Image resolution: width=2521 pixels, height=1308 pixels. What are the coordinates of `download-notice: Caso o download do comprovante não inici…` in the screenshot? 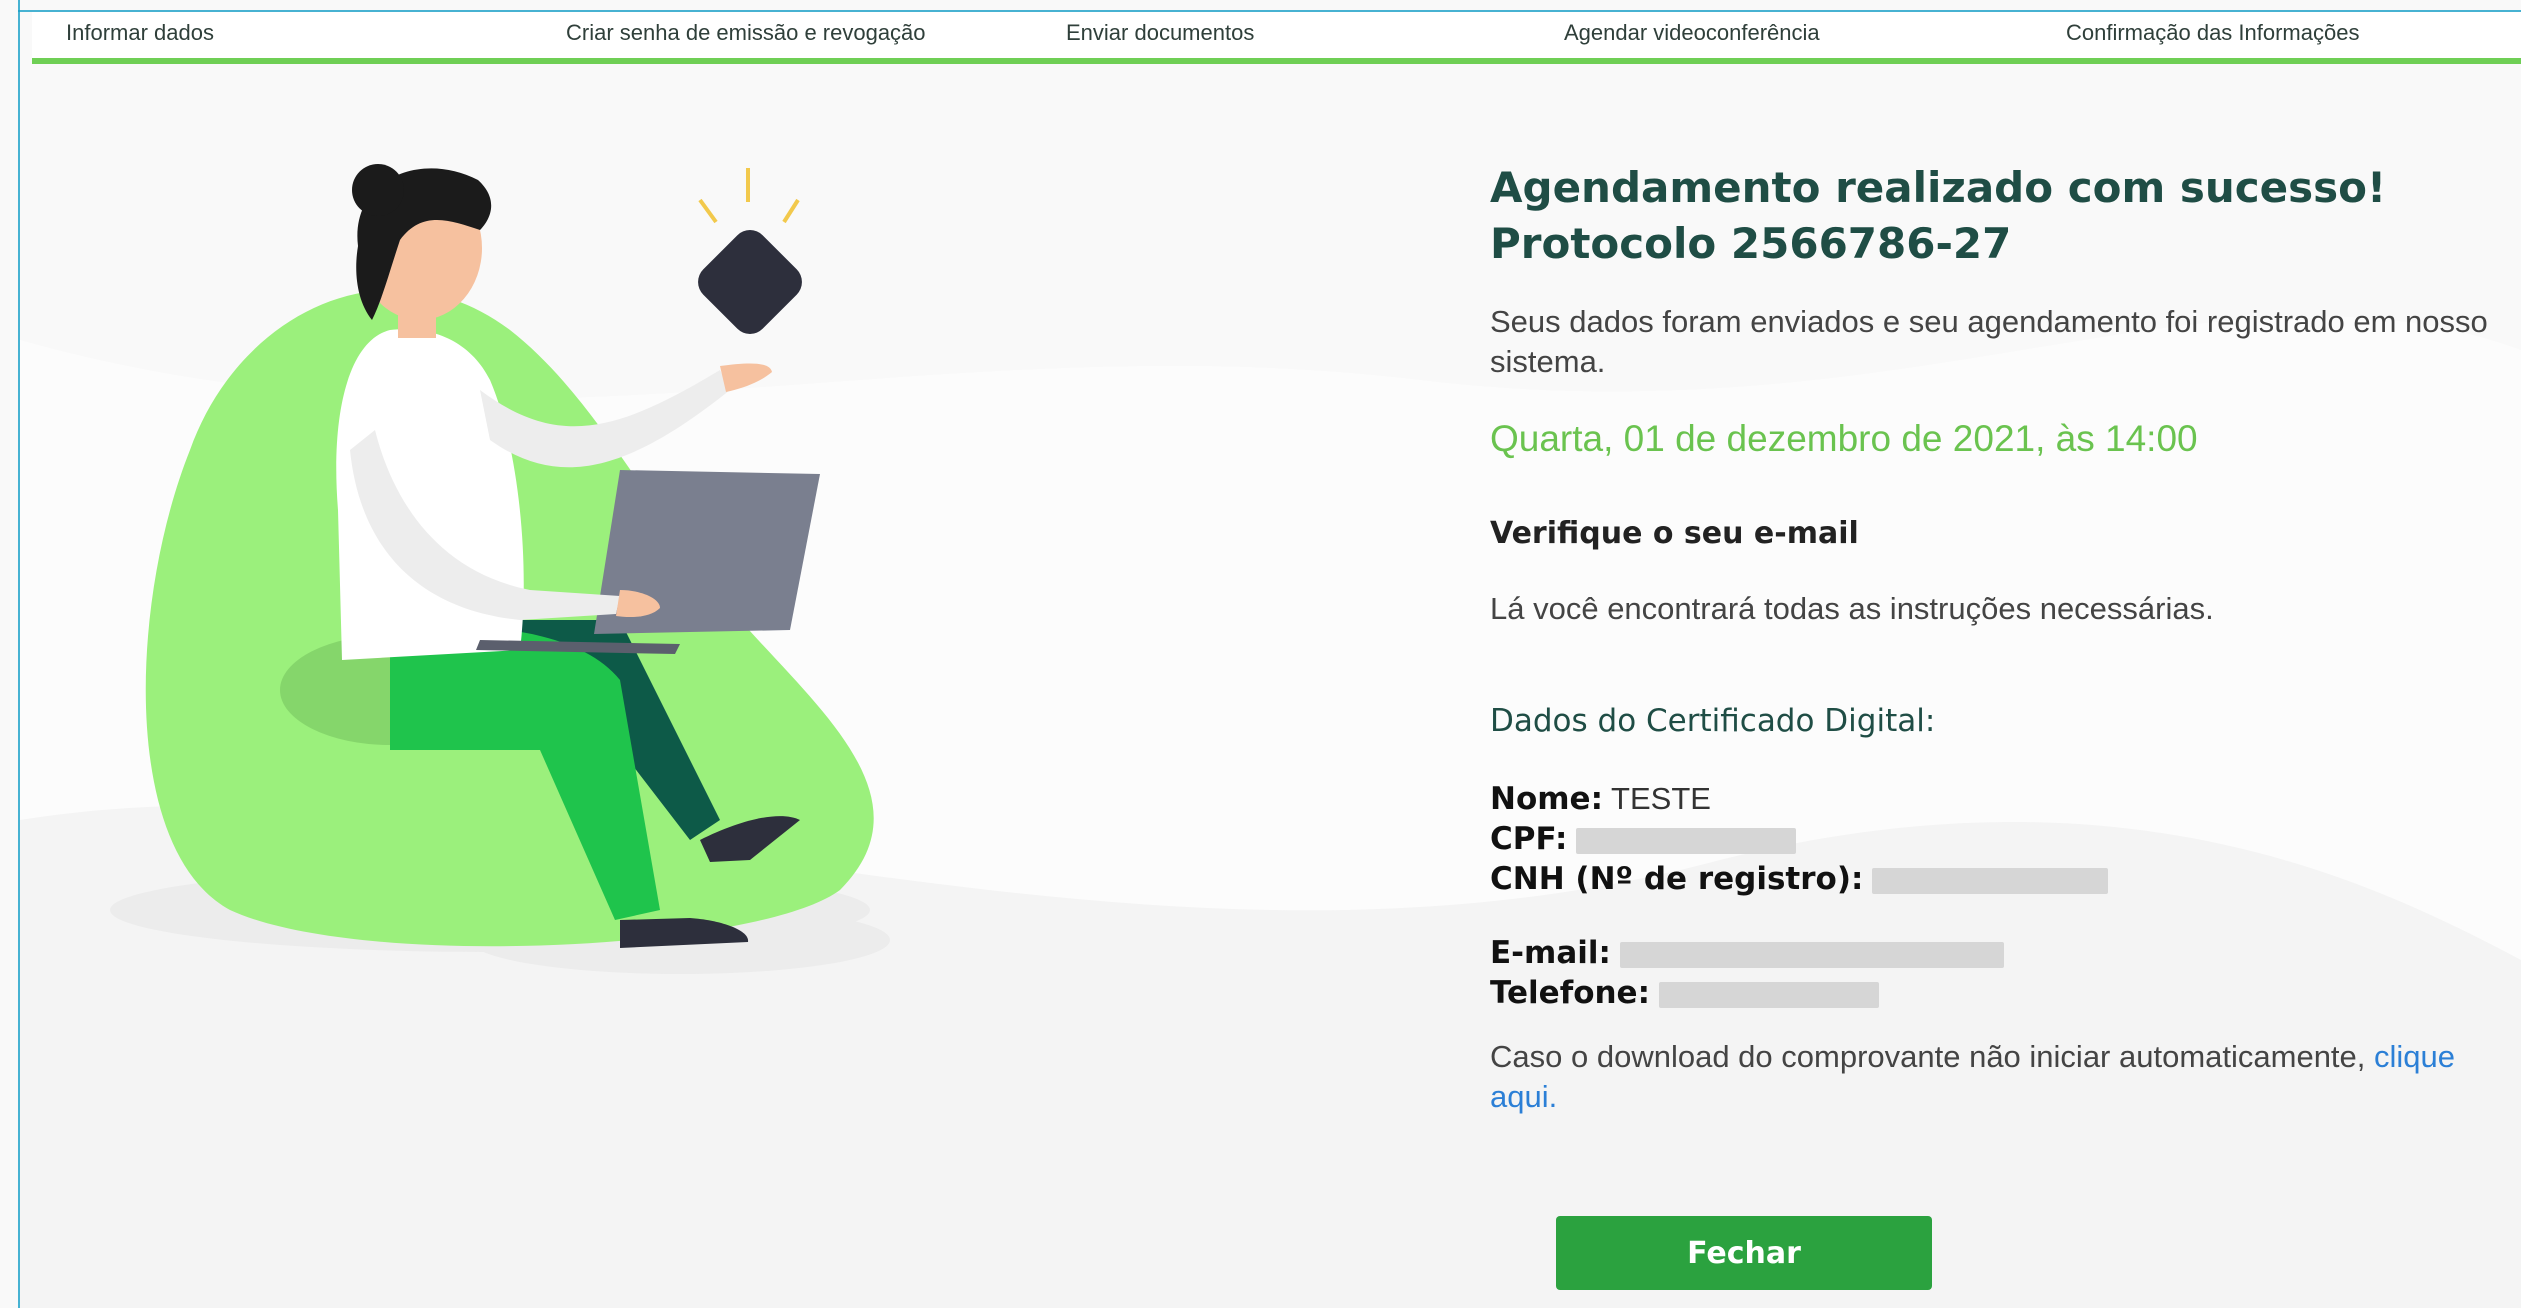 It's located at (1995, 1077).